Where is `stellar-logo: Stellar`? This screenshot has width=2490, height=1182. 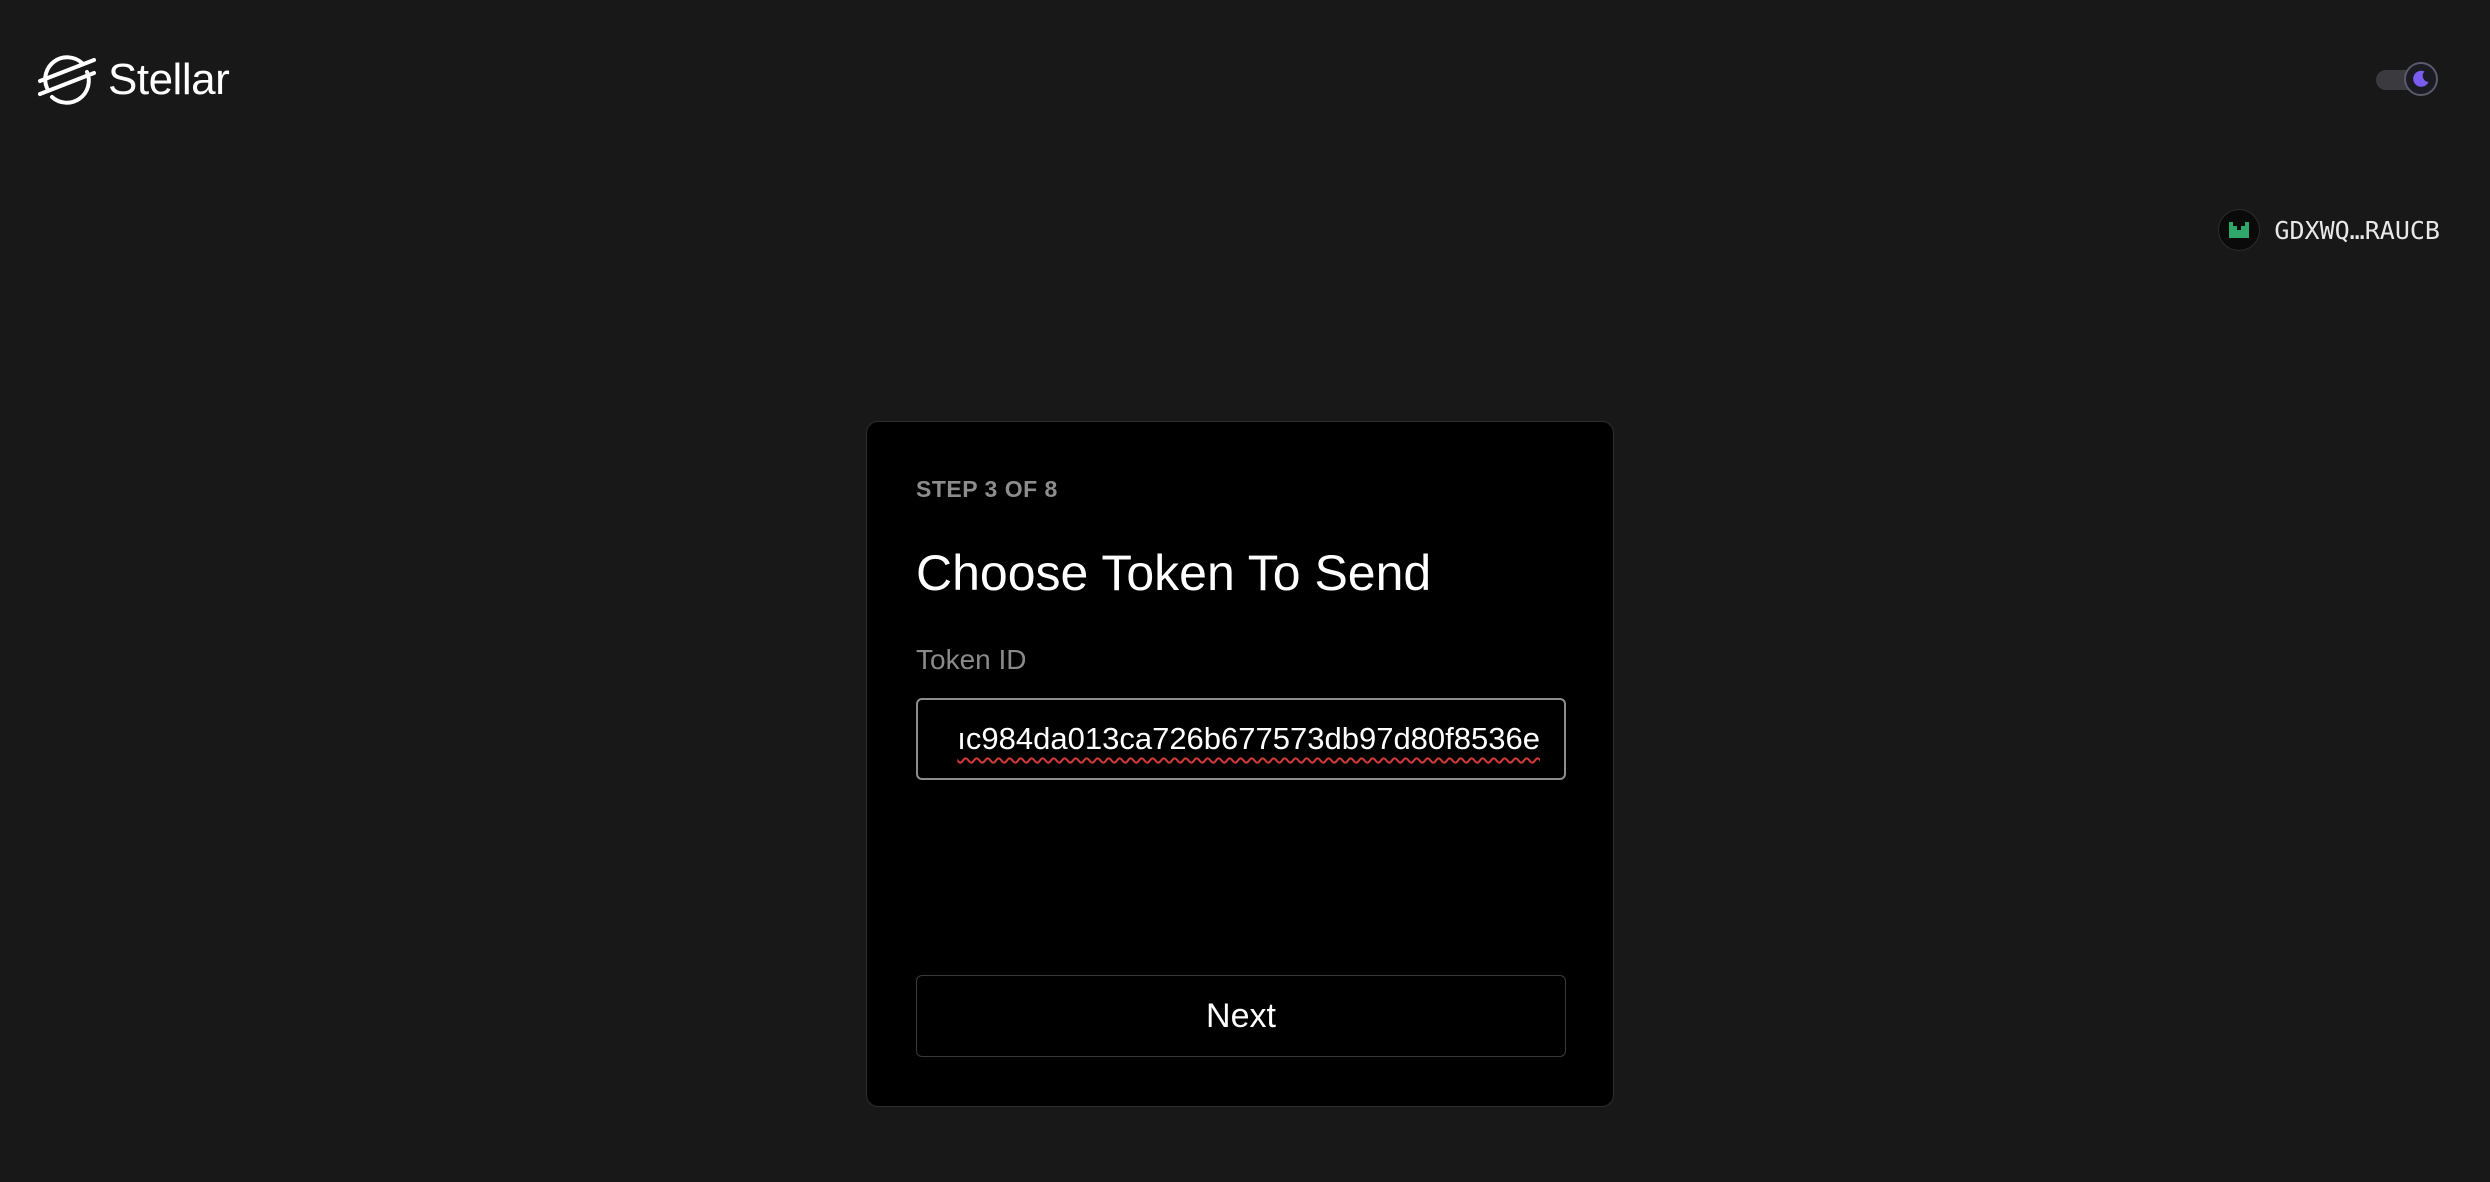
stellar-logo: Stellar is located at coordinates (134, 80).